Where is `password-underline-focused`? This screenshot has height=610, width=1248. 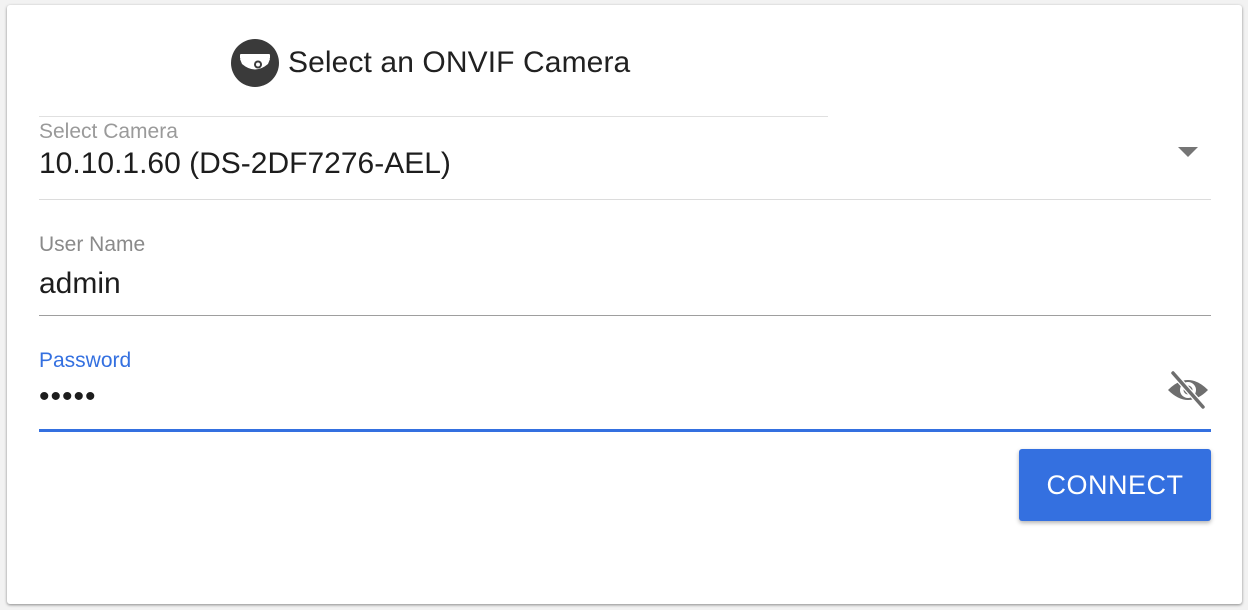 password-underline-focused is located at coordinates (625, 430).